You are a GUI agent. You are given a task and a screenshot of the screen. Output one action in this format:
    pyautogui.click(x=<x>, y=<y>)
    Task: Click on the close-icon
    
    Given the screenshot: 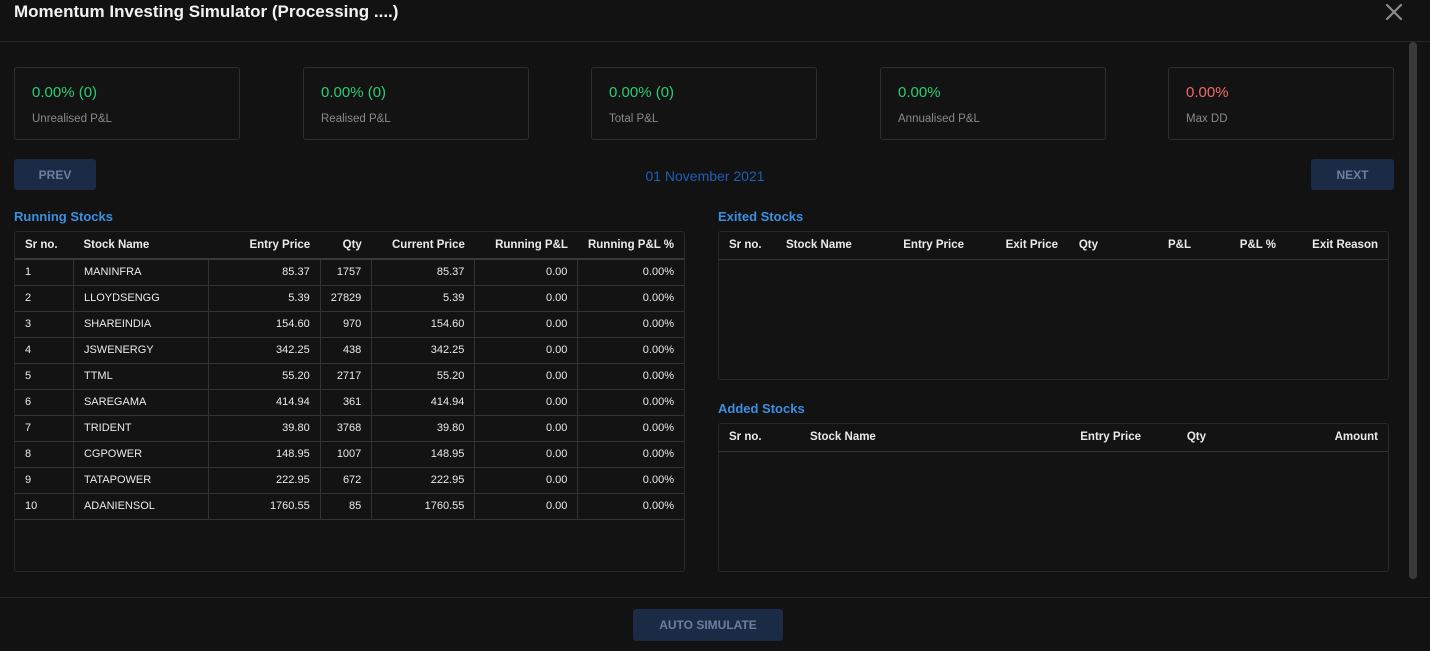 What is the action you would take?
    pyautogui.click(x=1394, y=12)
    